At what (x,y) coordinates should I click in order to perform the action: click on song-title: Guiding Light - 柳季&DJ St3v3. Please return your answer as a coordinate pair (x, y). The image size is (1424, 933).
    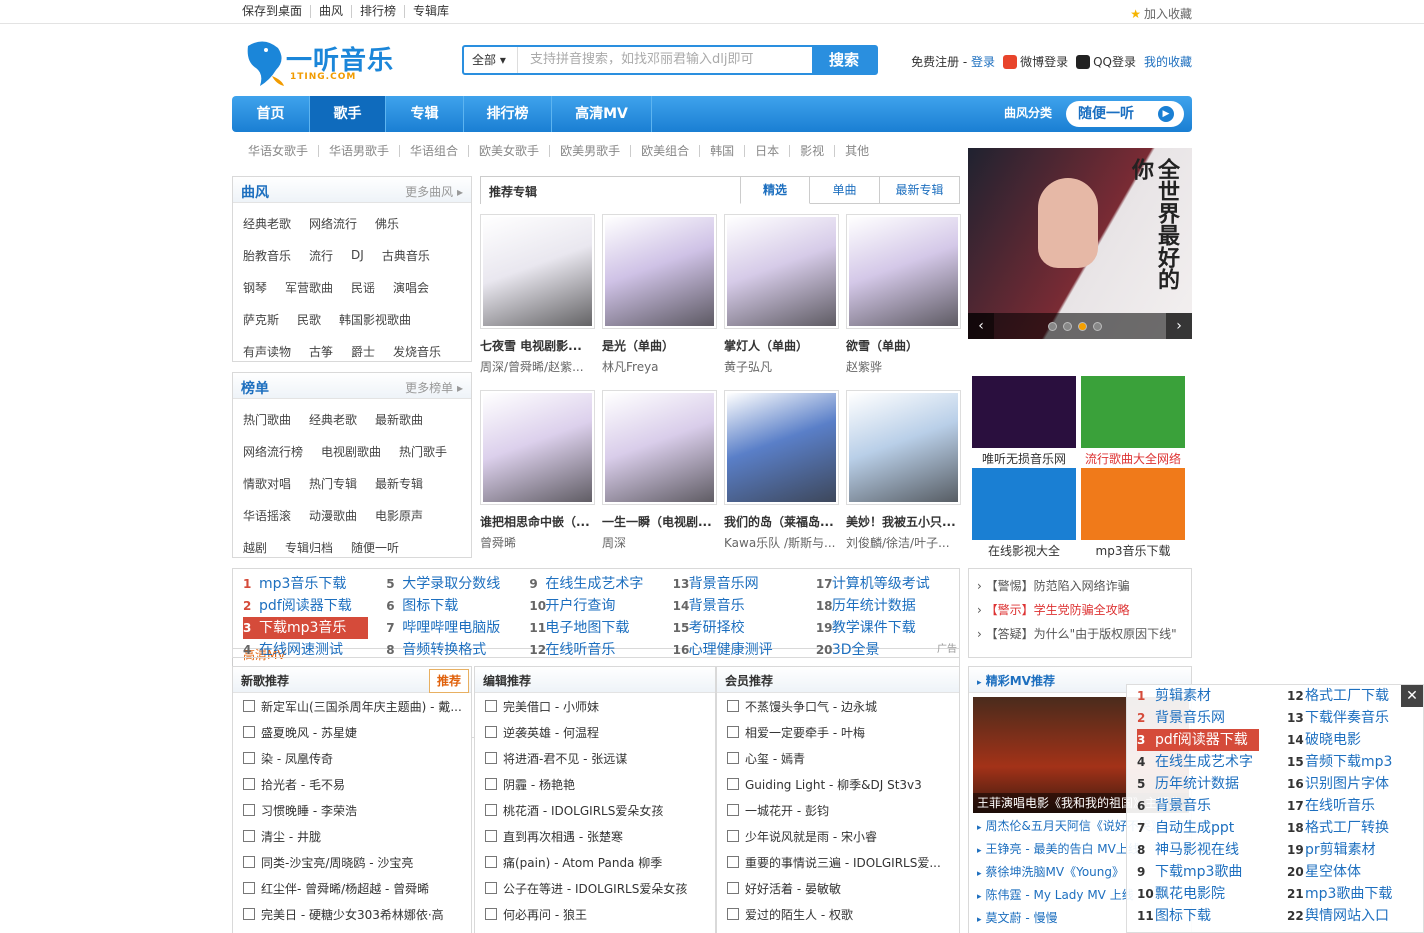
    Looking at the image, I should click on (833, 784).